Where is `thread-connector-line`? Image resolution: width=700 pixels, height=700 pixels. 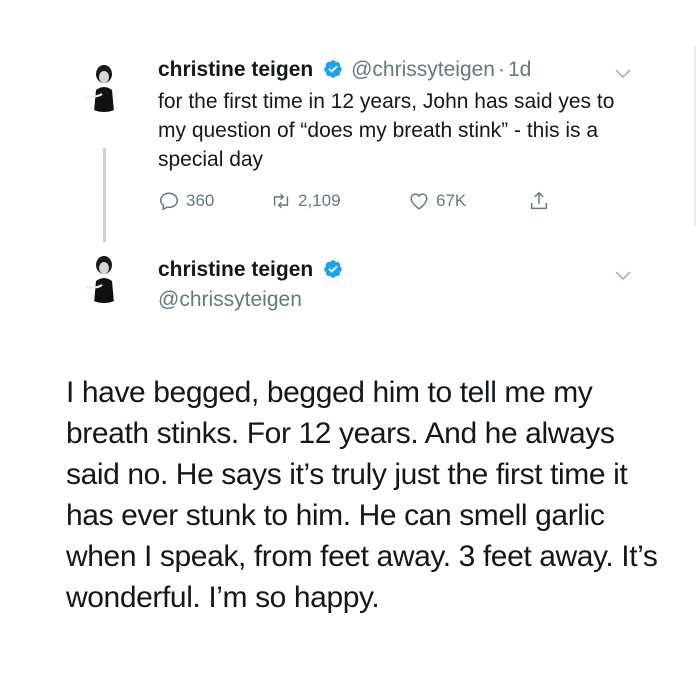
thread-connector-line is located at coordinates (104, 195).